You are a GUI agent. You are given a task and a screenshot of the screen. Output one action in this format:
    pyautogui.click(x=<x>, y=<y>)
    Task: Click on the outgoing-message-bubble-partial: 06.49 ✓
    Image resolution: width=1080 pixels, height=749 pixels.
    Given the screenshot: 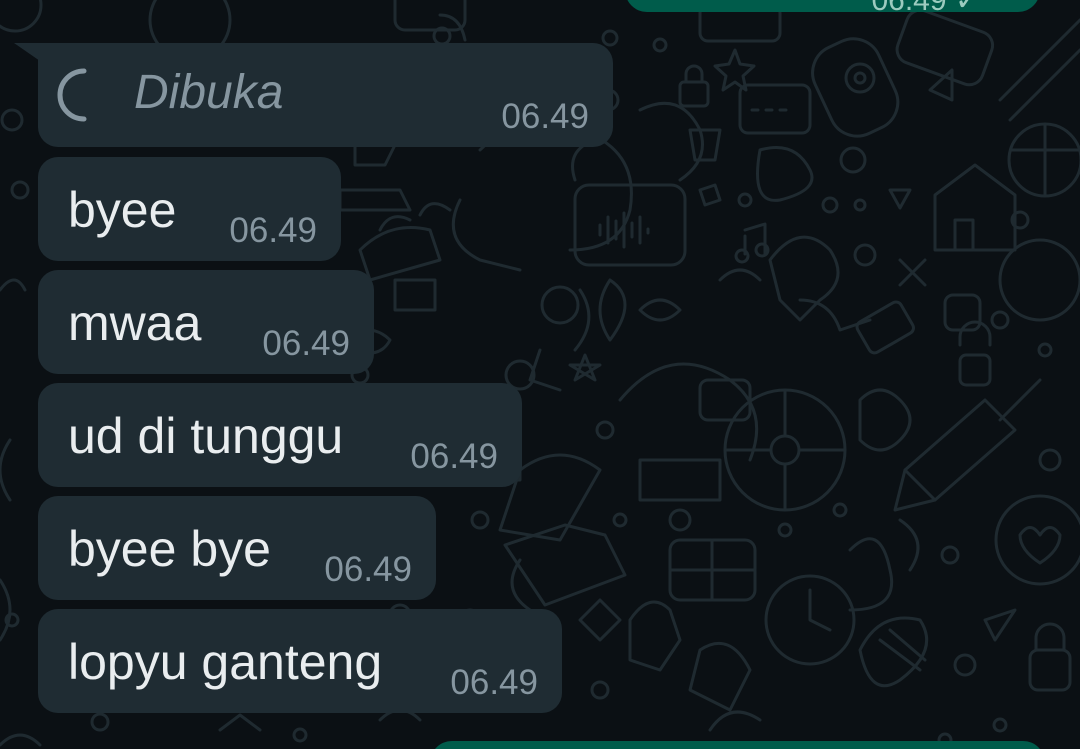 What is the action you would take?
    pyautogui.click(x=832, y=8)
    